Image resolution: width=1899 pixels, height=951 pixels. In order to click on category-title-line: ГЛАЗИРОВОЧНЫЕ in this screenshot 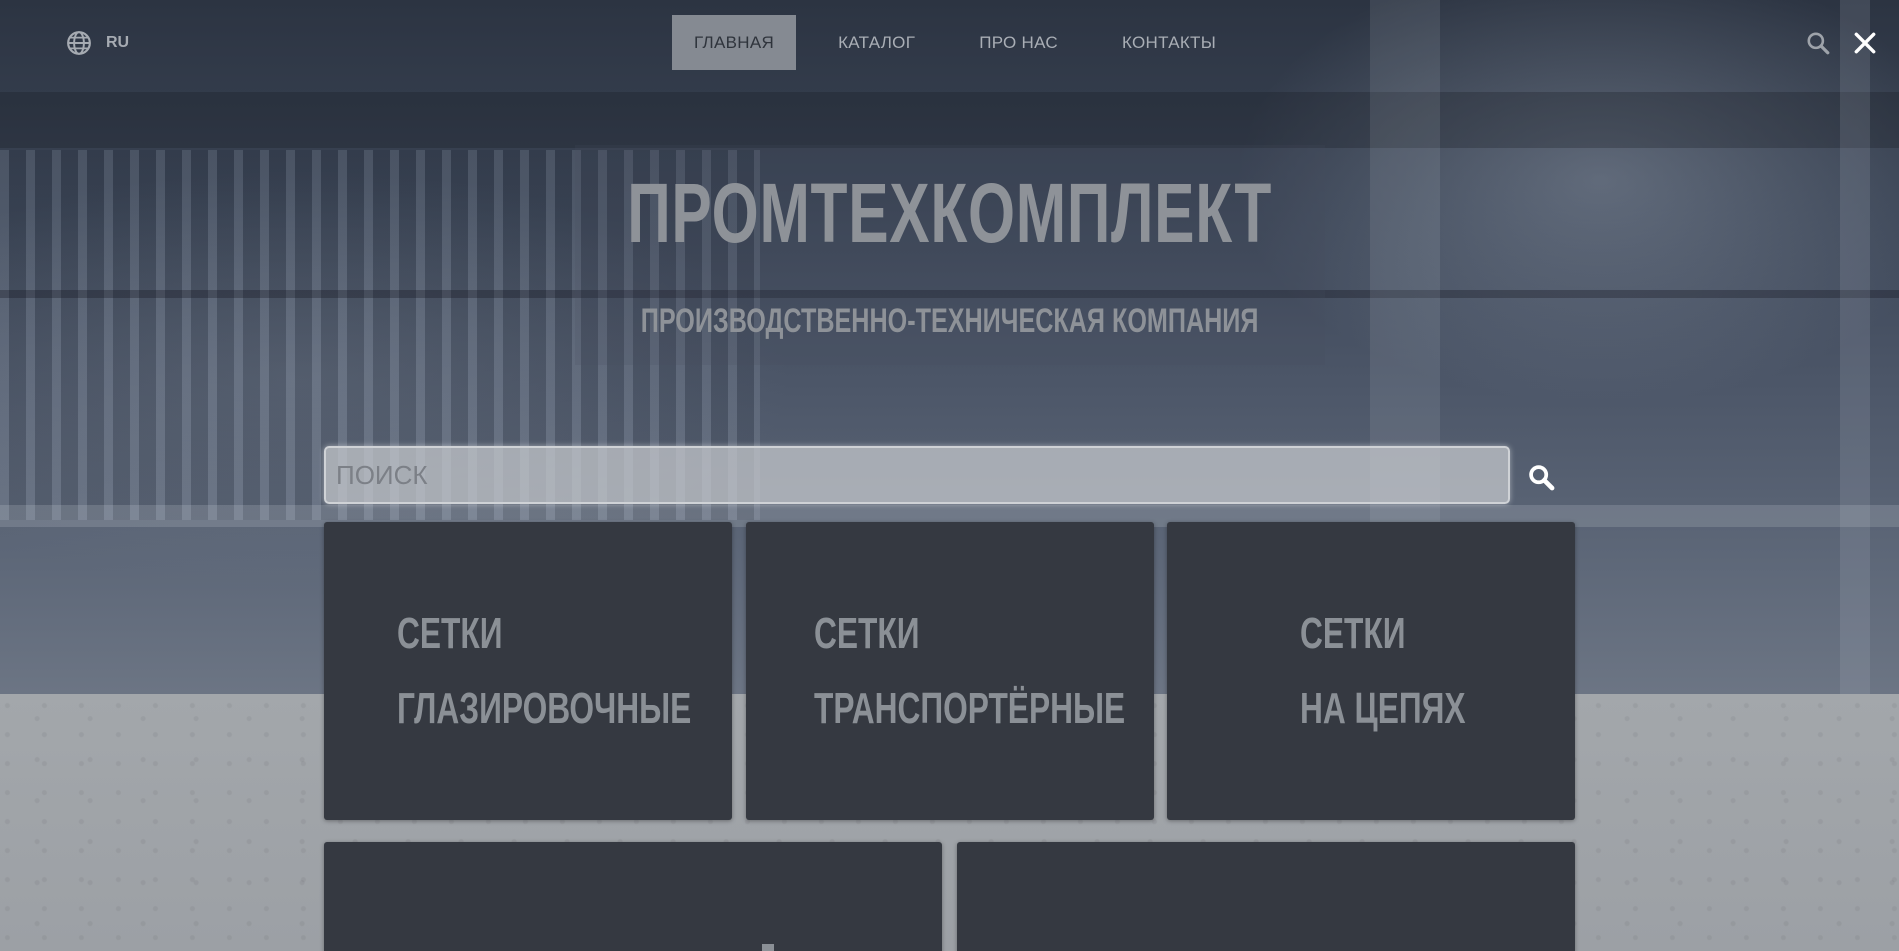, I will do `click(544, 708)`.